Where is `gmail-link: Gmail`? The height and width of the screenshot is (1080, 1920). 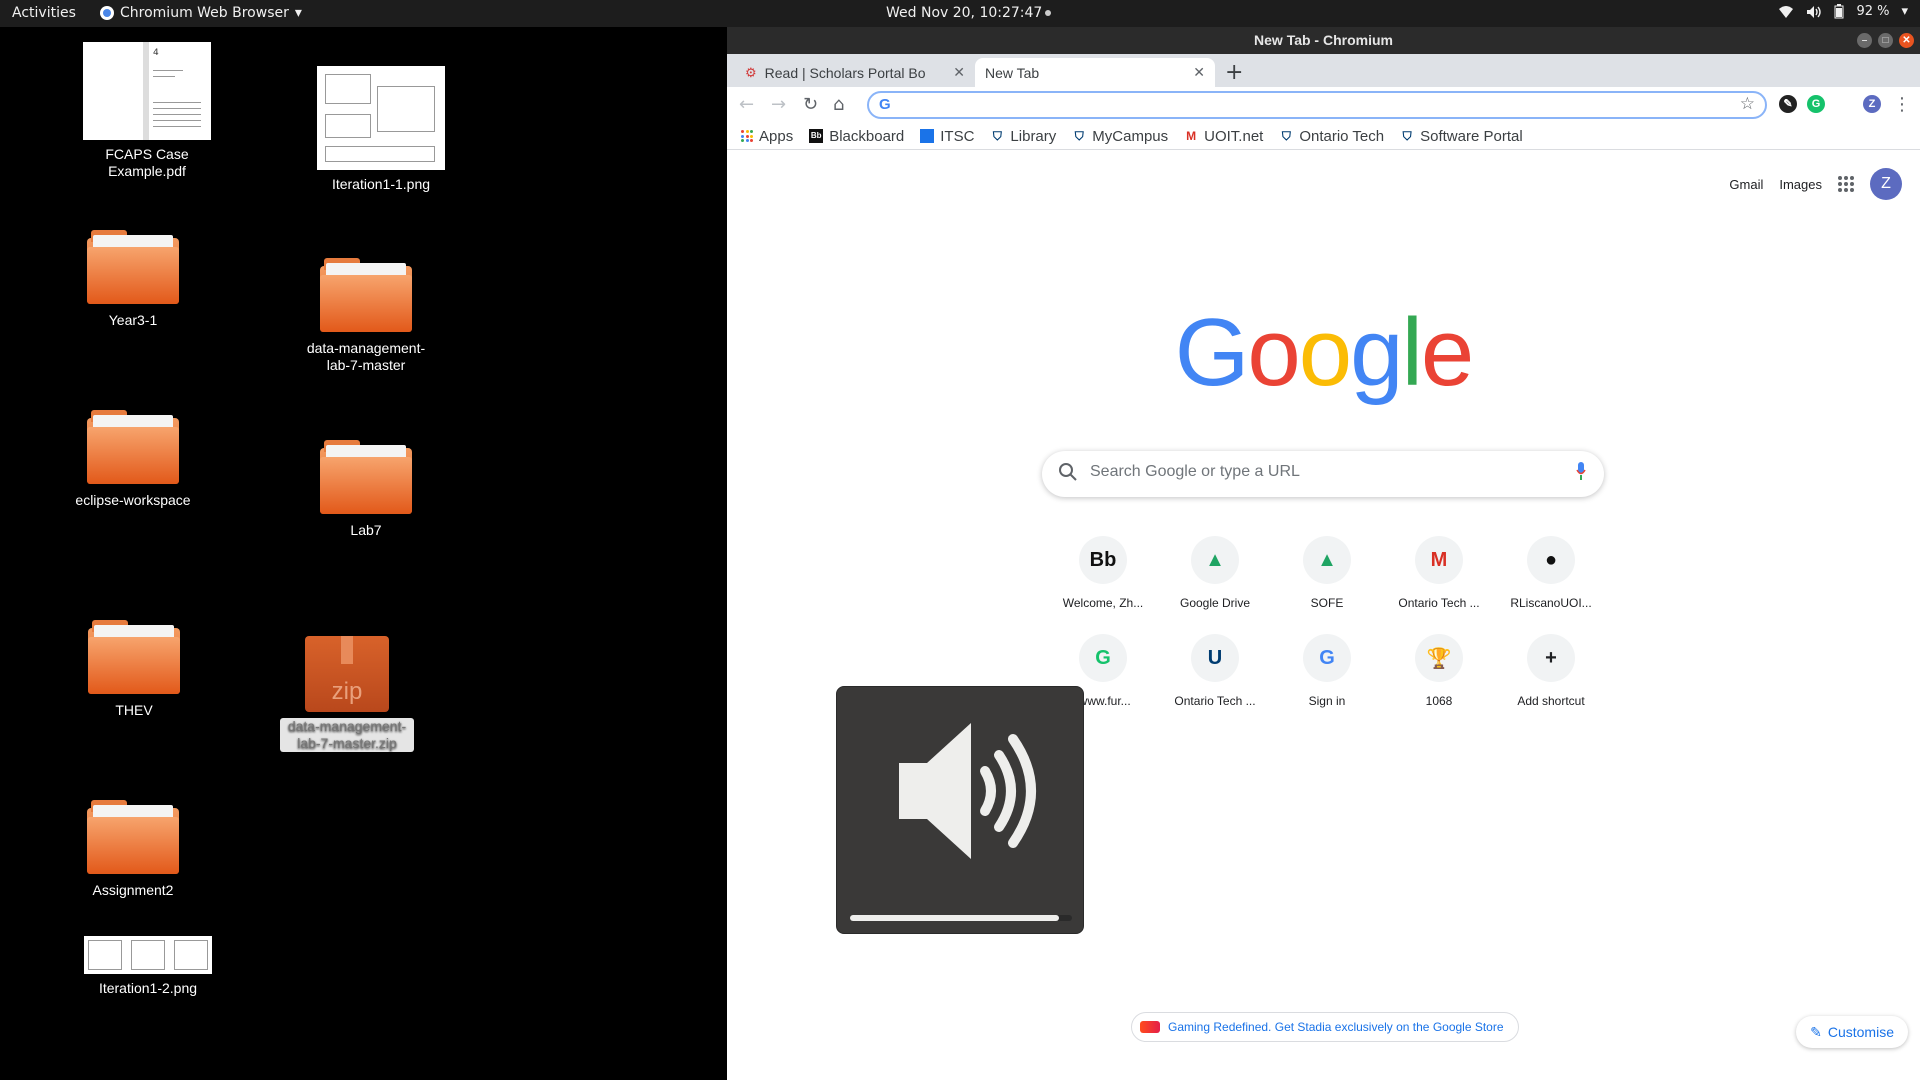 gmail-link: Gmail is located at coordinates (1746, 184).